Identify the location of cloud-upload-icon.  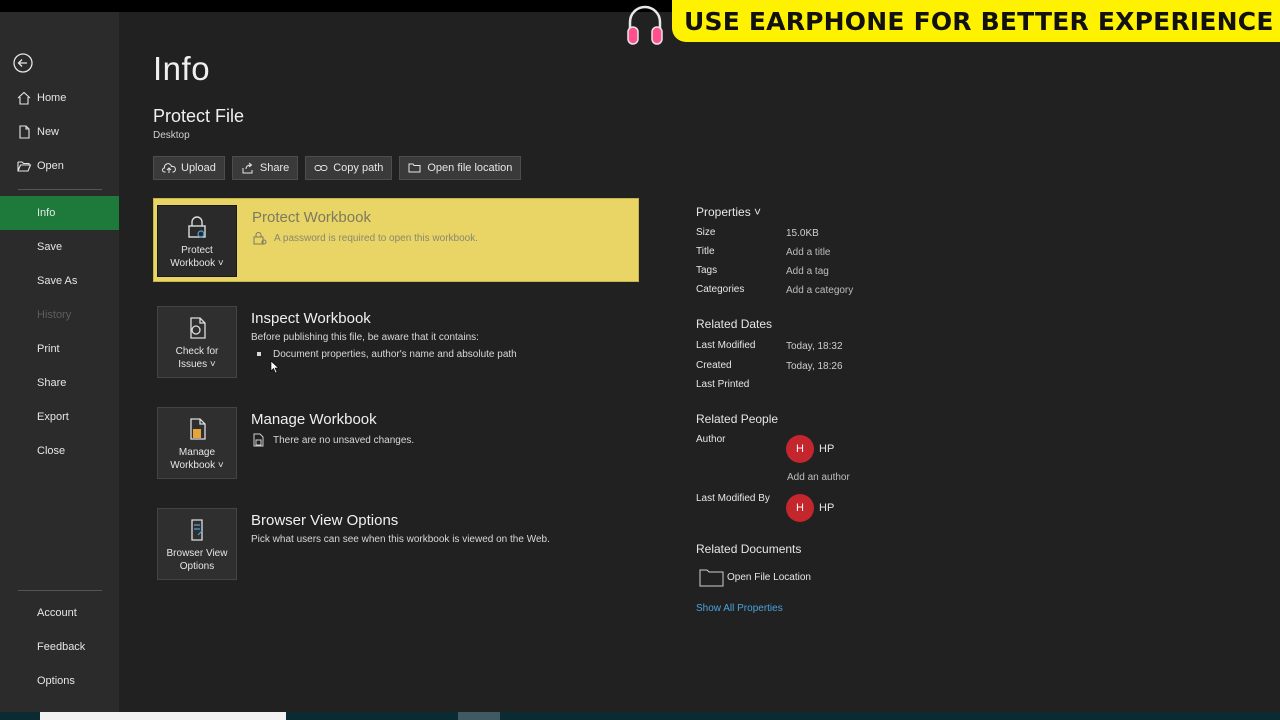
(169, 168).